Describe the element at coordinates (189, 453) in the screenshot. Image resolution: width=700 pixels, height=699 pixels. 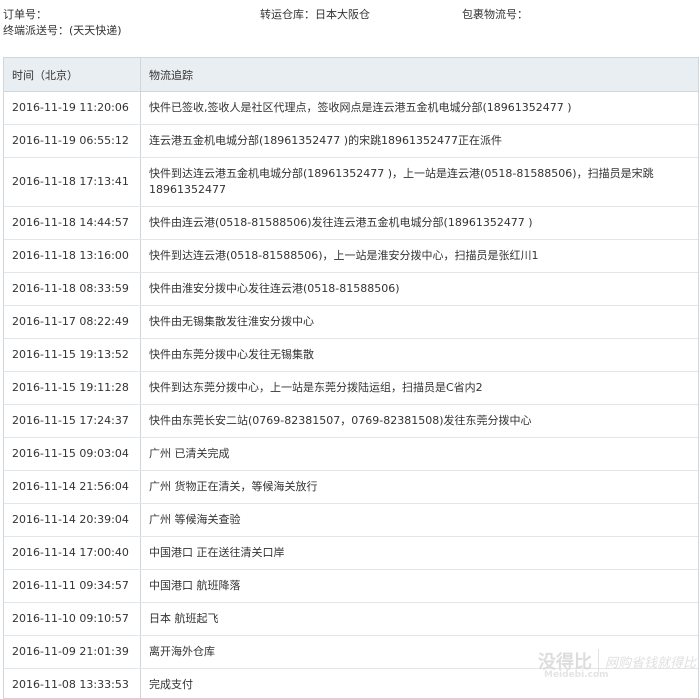
I see `row-event: 广州 已清关完成` at that location.